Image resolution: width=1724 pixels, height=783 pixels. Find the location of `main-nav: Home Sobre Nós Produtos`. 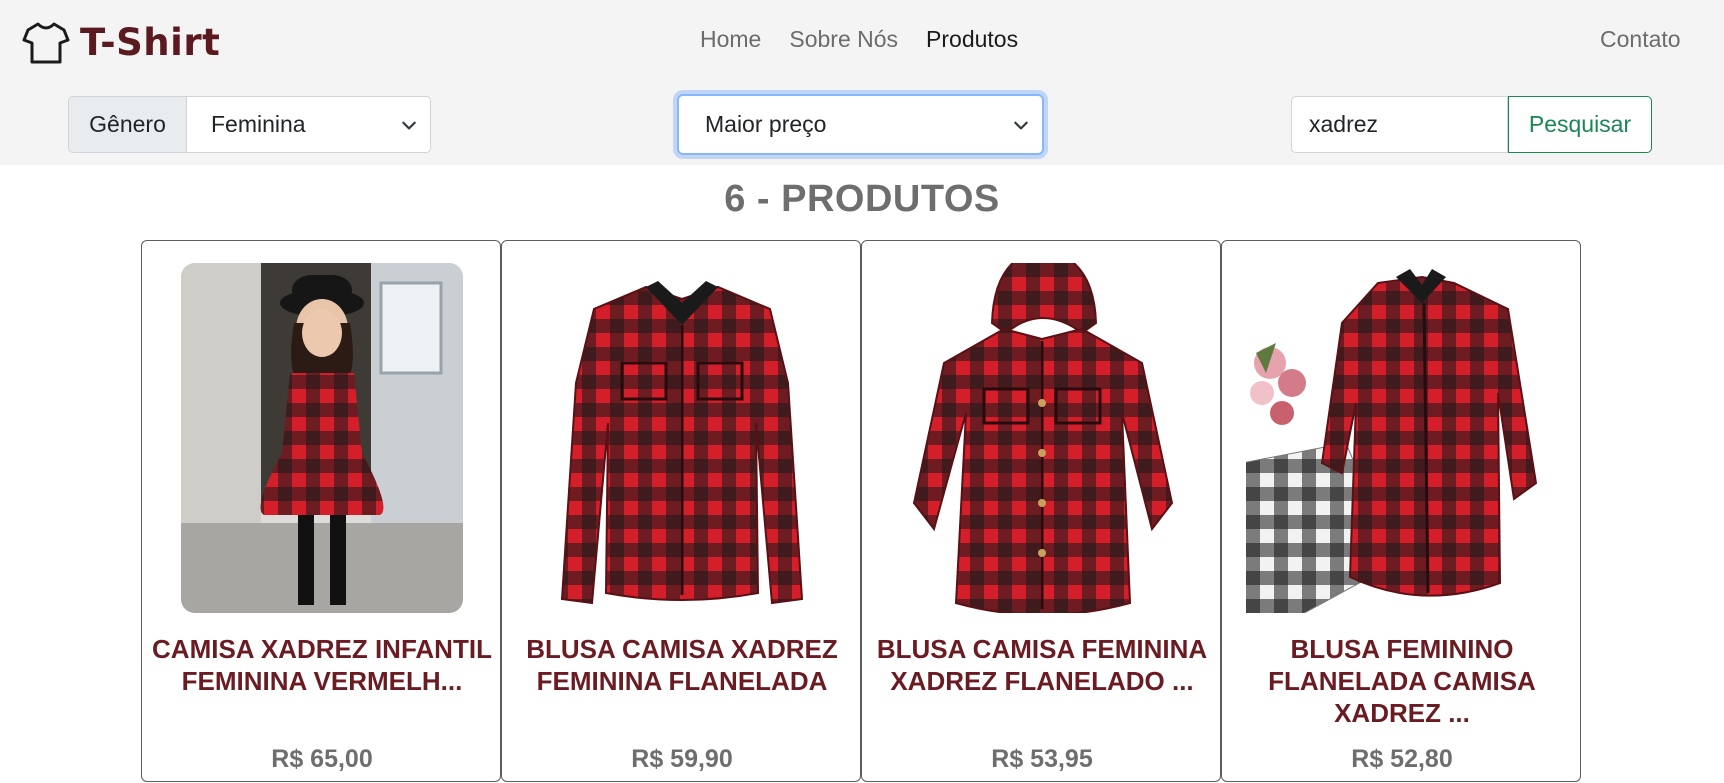

main-nav: Home Sobre Nós Produtos is located at coordinates (859, 39).